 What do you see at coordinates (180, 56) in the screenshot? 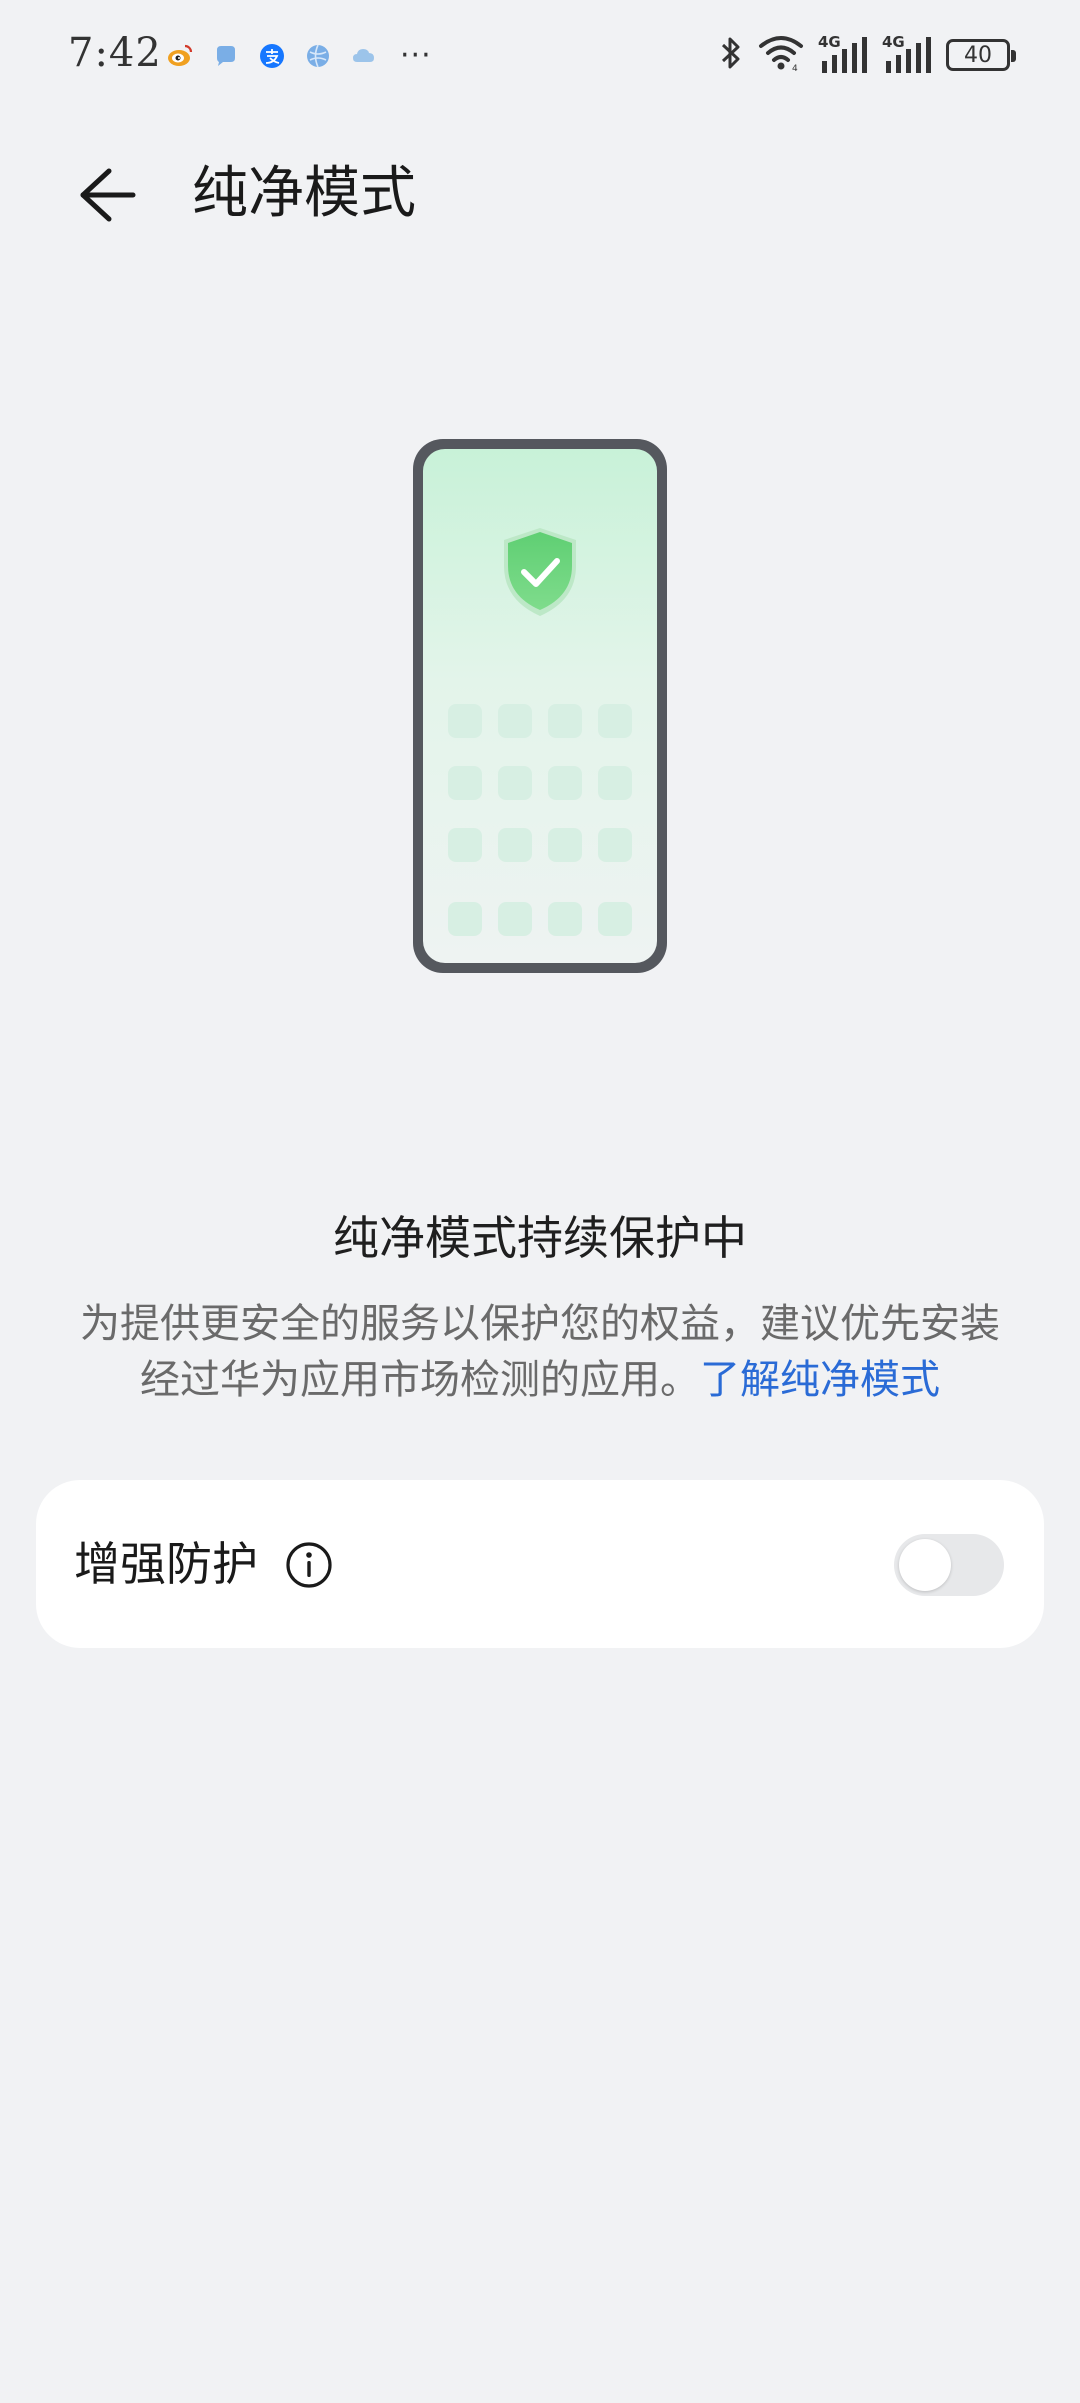
I see `weibo-icon` at bounding box center [180, 56].